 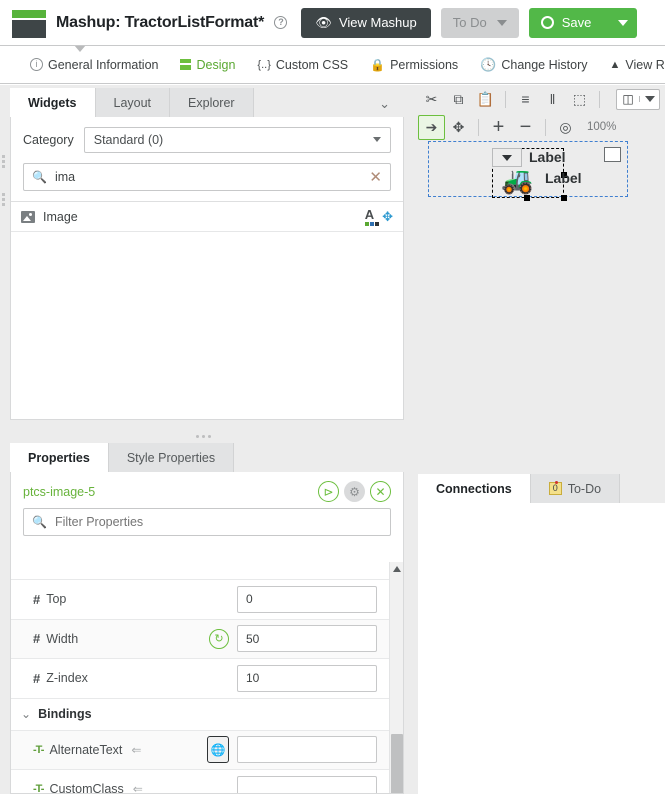 I want to click on filter-properties-input, so click(x=214, y=522).